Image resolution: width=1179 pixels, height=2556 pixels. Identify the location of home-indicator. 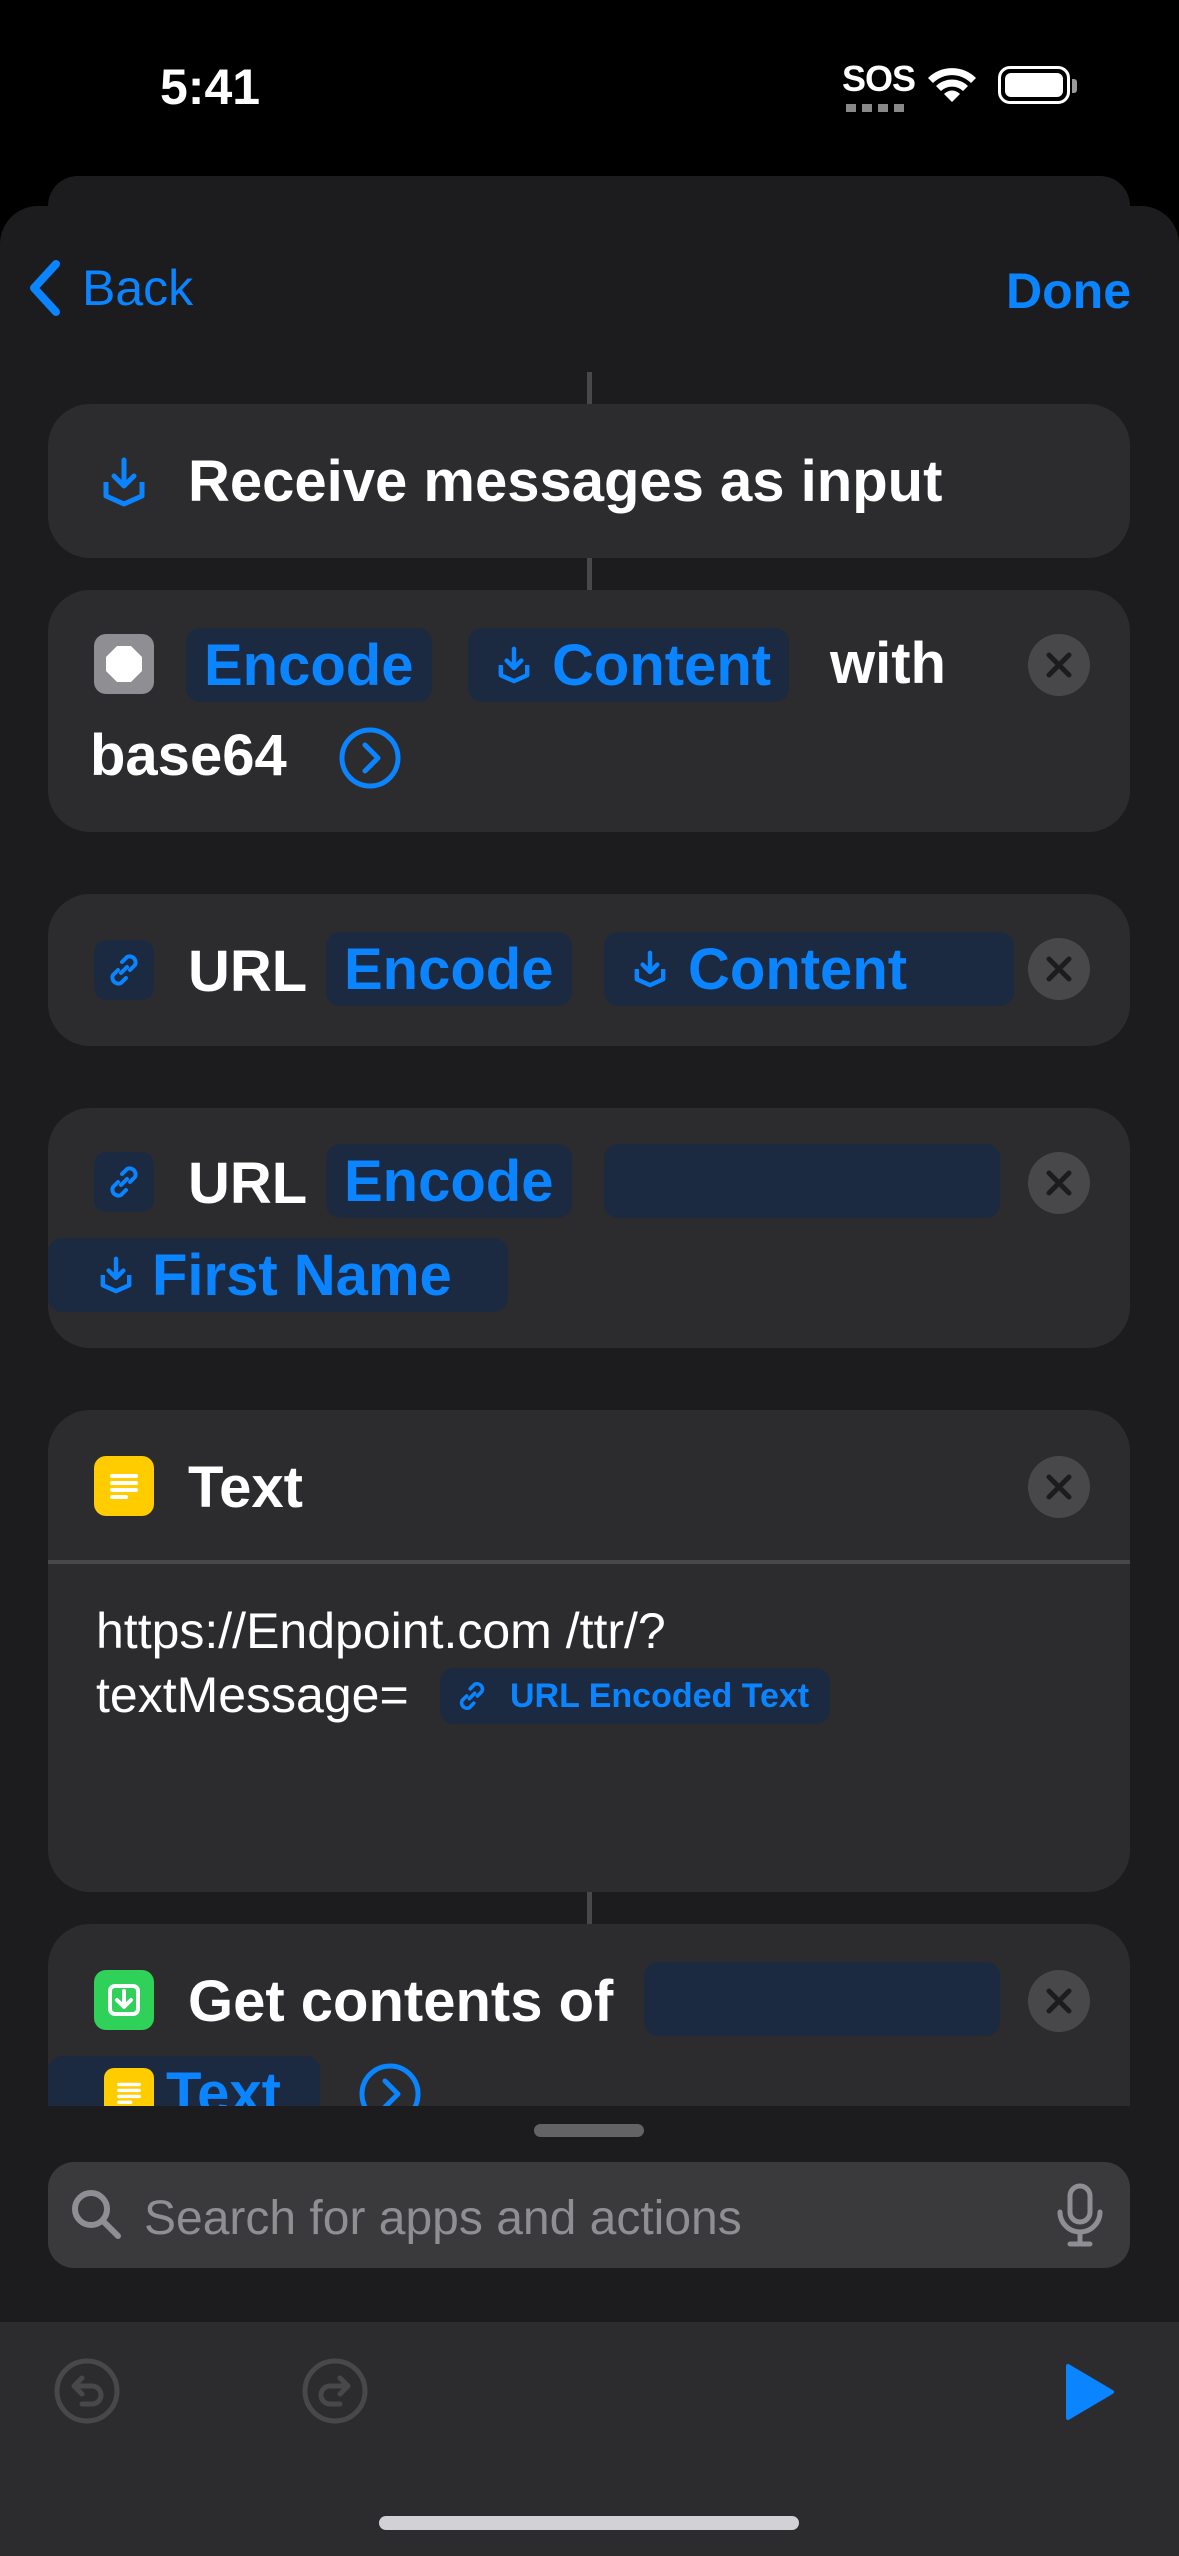
(589, 2523).